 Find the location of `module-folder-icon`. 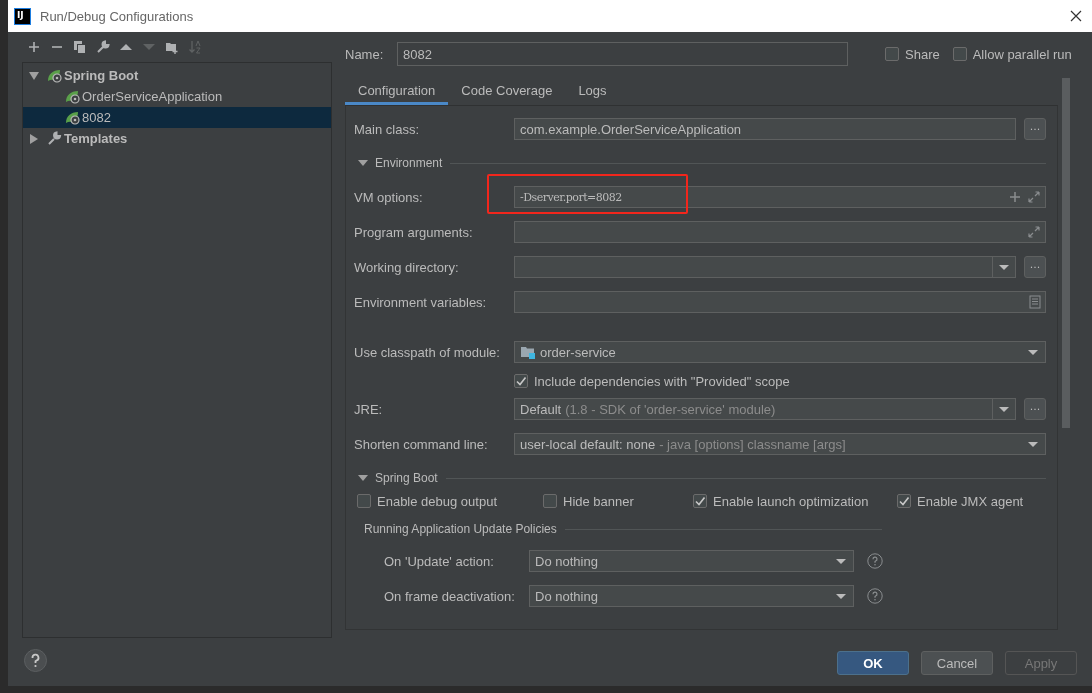

module-folder-icon is located at coordinates (528, 352).